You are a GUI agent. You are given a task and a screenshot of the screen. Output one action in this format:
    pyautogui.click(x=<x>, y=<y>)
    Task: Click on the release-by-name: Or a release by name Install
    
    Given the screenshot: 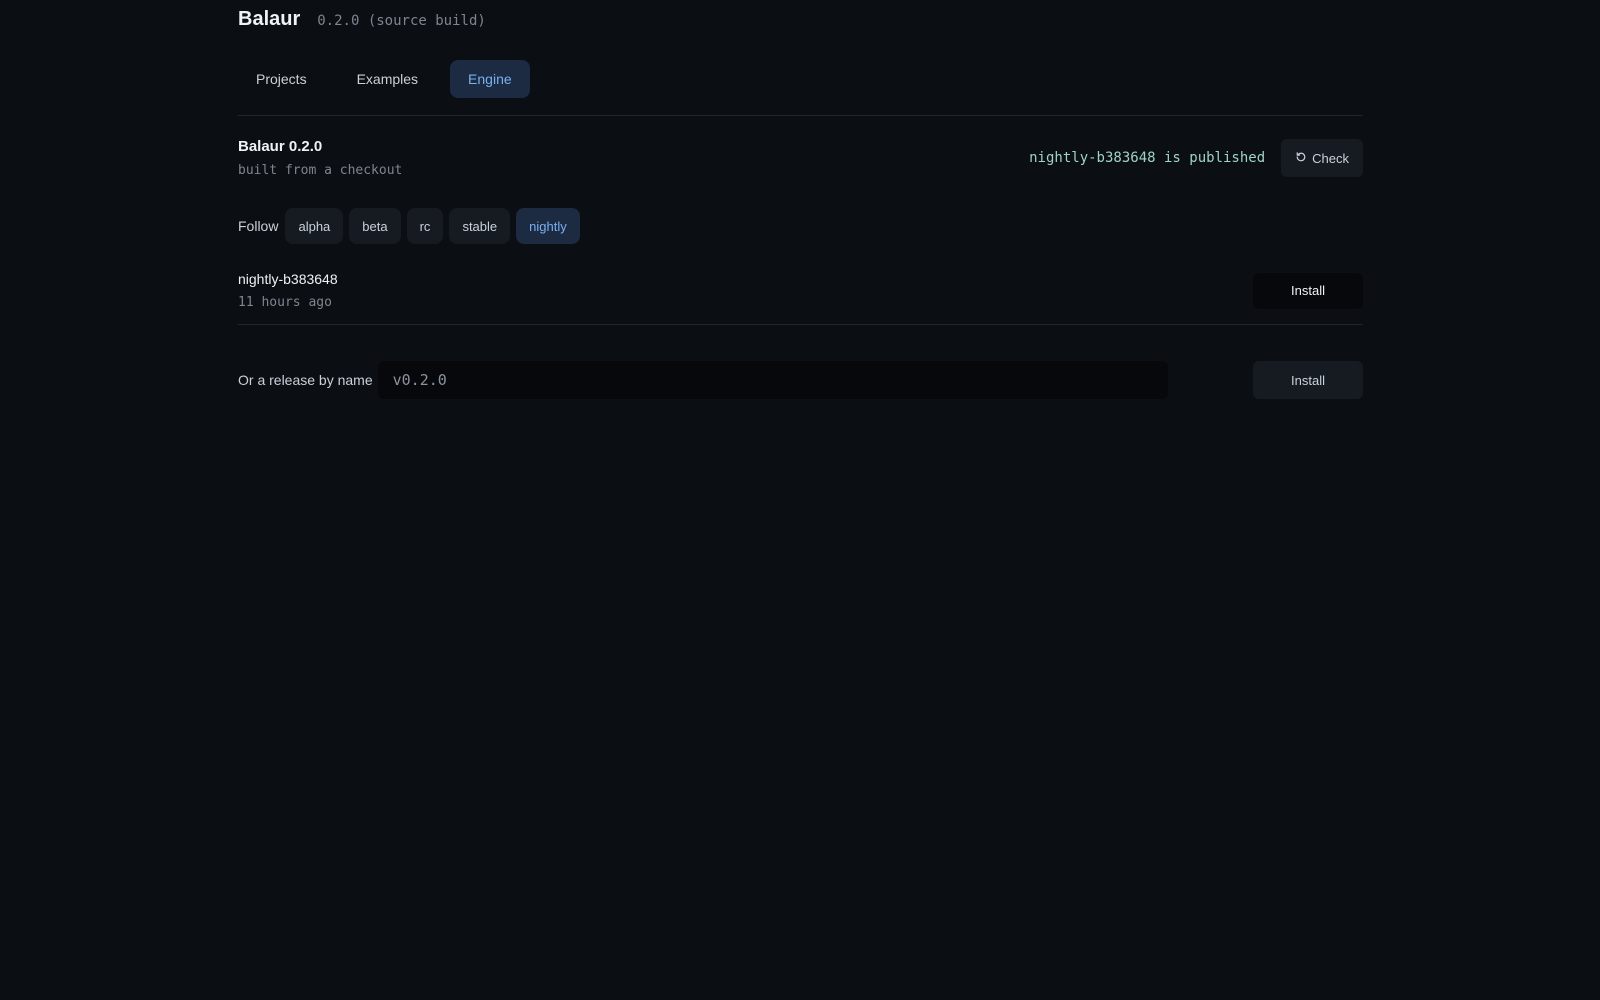 What is the action you would take?
    pyautogui.click(x=800, y=380)
    